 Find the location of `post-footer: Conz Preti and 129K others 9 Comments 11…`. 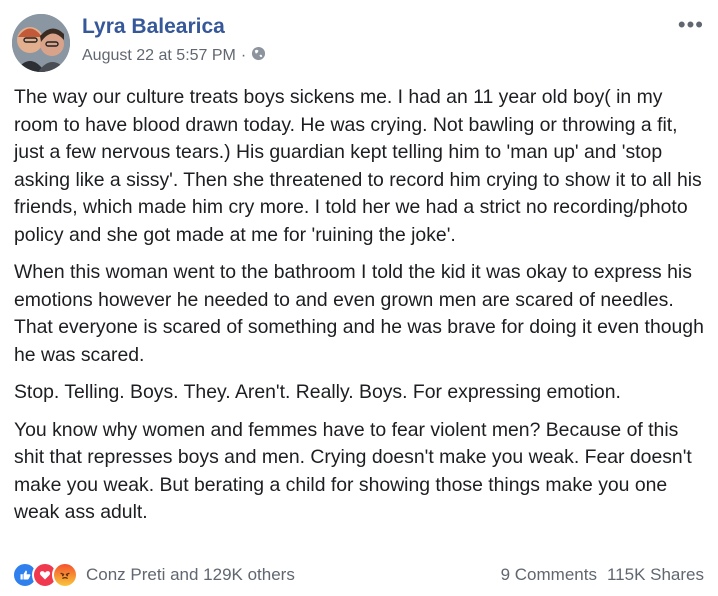

post-footer: Conz Preti and 129K others 9 Comments 11… is located at coordinates (358, 575).